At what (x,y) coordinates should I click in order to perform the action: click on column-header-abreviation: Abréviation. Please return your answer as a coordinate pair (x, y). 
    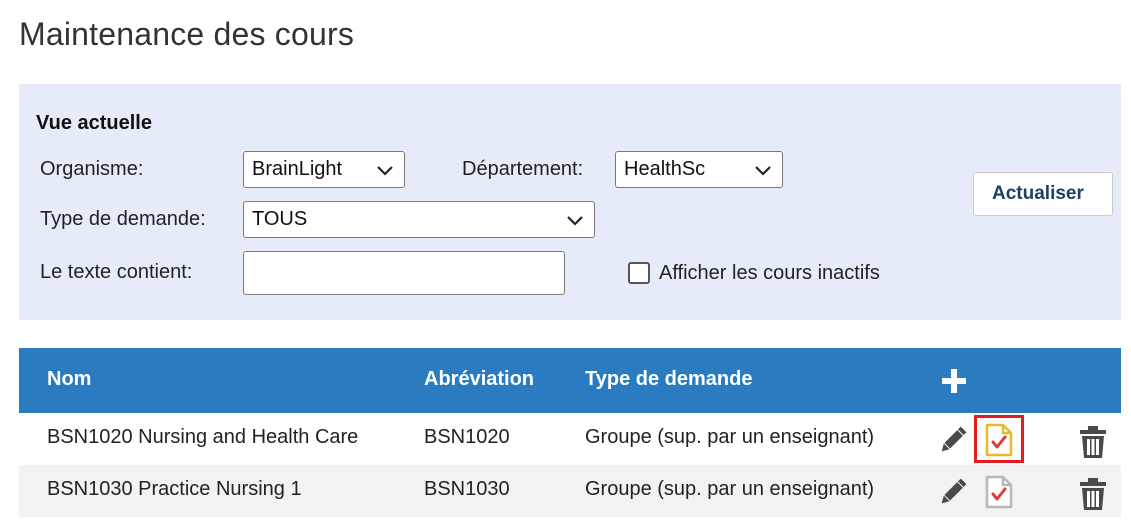
    Looking at the image, I should click on (479, 379).